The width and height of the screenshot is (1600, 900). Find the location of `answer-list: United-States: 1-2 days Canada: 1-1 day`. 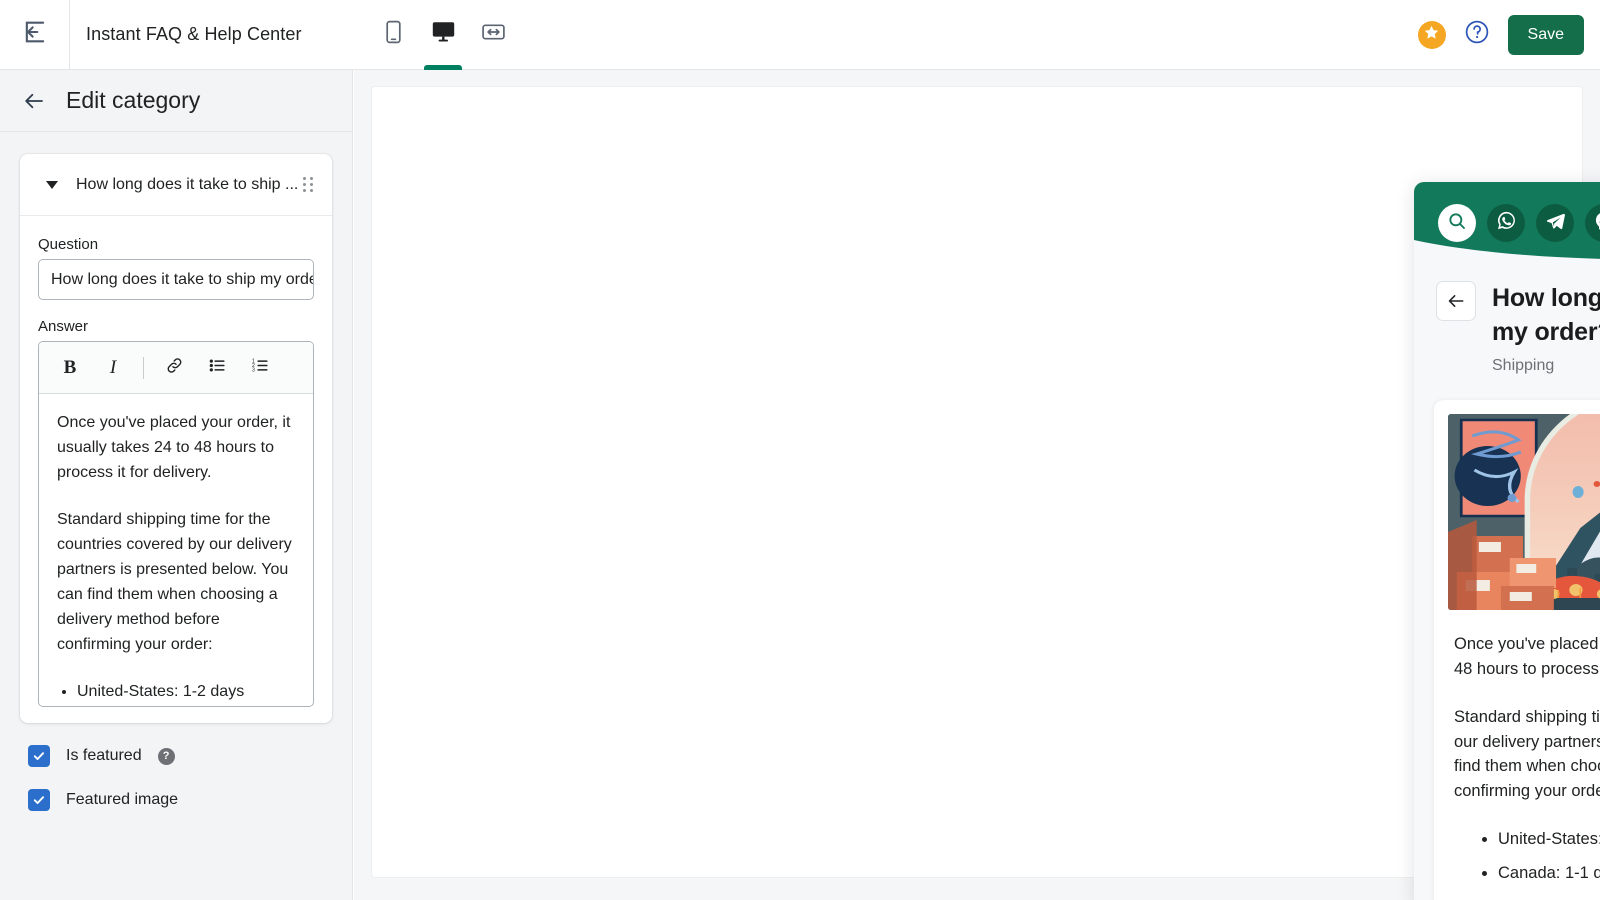

answer-list: United-States: 1-2 days Canada: 1-1 day is located at coordinates (186, 692).